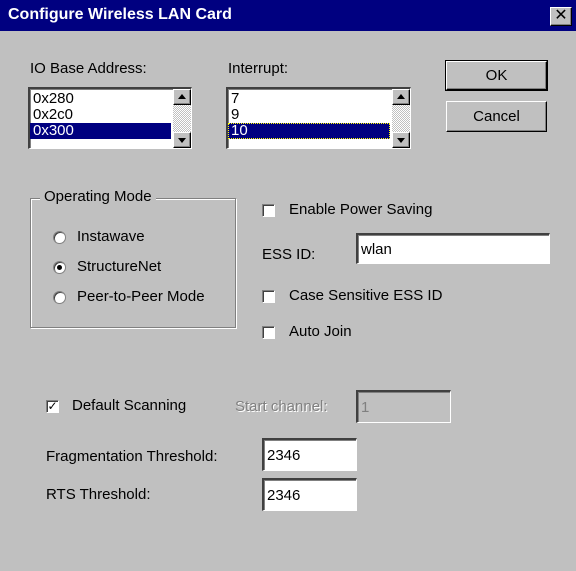  Describe the element at coordinates (309, 115) in the screenshot. I see `list-item: 9` at that location.